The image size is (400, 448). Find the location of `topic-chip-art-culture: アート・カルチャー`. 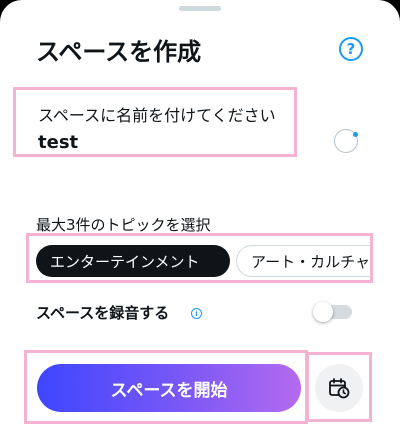

topic-chip-art-culture: アート・カルチャー is located at coordinates (303, 261).